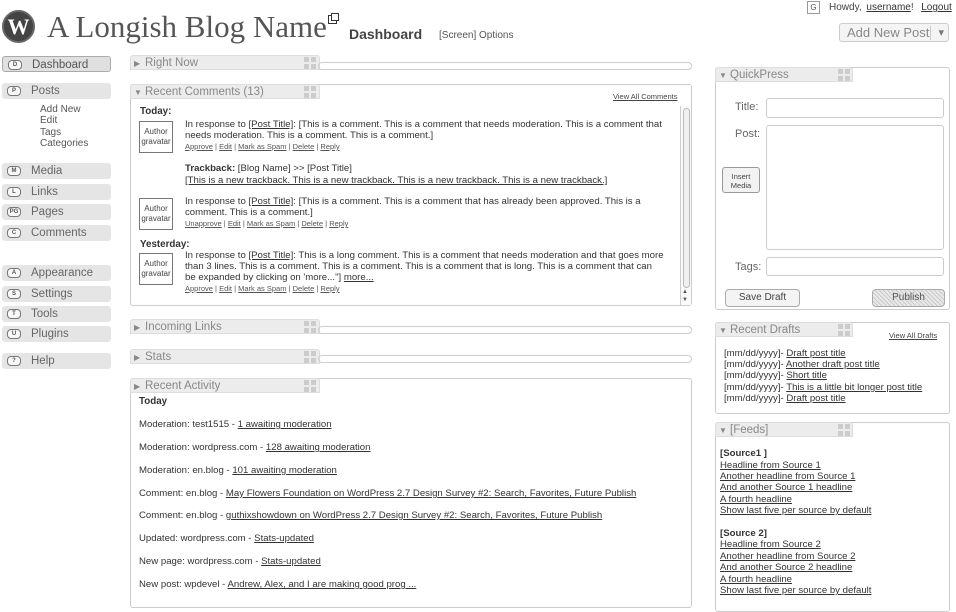 This screenshot has width=956, height=612. I want to click on logout-link: Logout, so click(936, 7).